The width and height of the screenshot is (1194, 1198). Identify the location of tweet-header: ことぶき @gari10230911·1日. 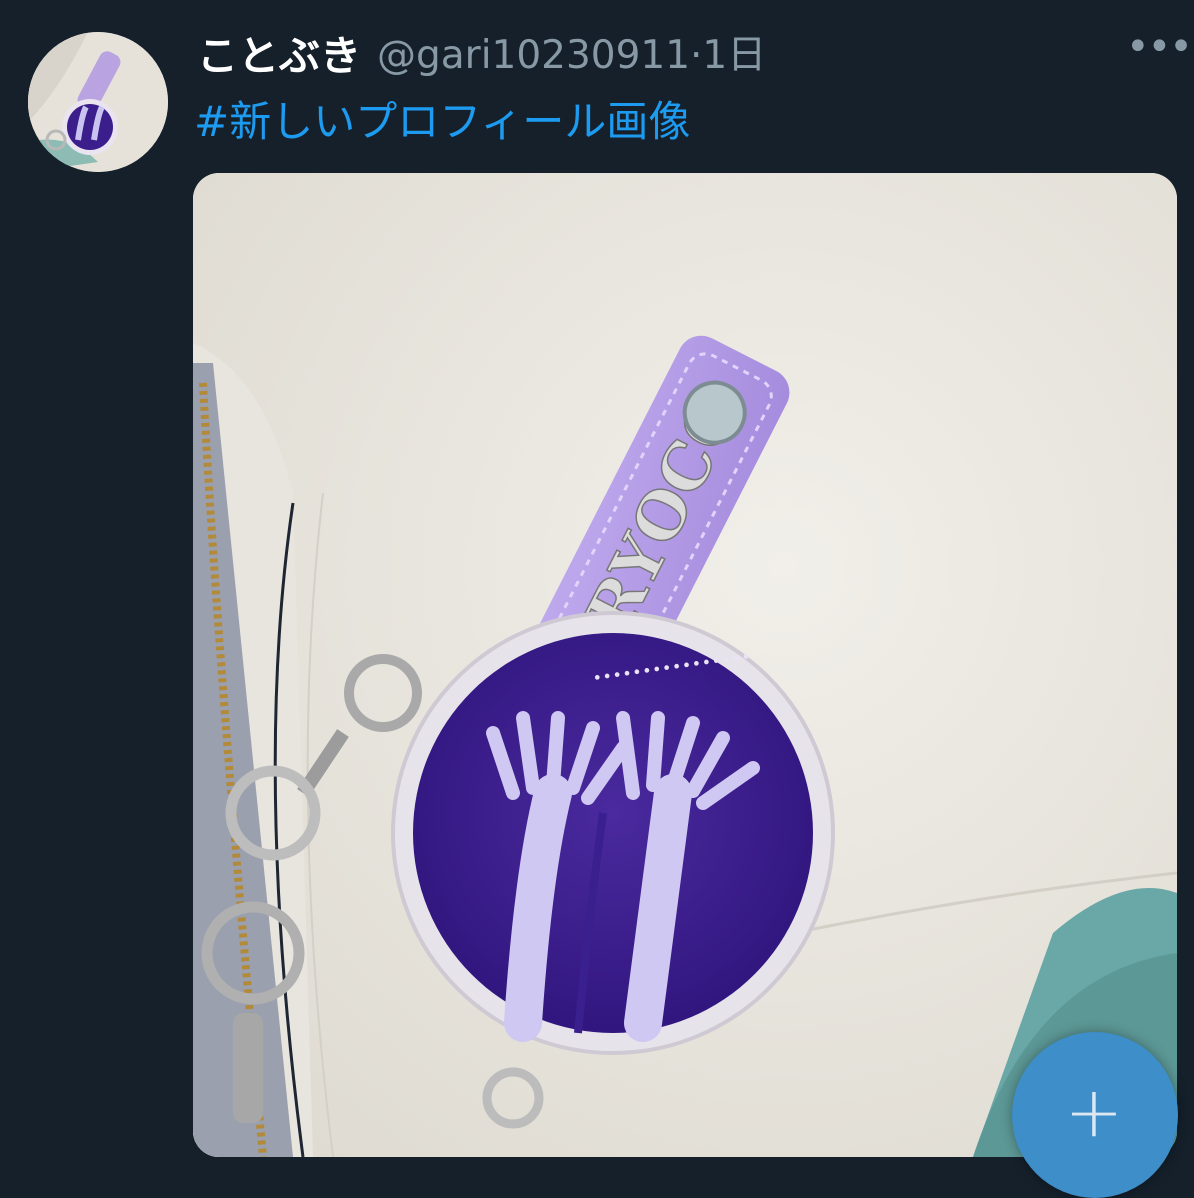
(685, 52).